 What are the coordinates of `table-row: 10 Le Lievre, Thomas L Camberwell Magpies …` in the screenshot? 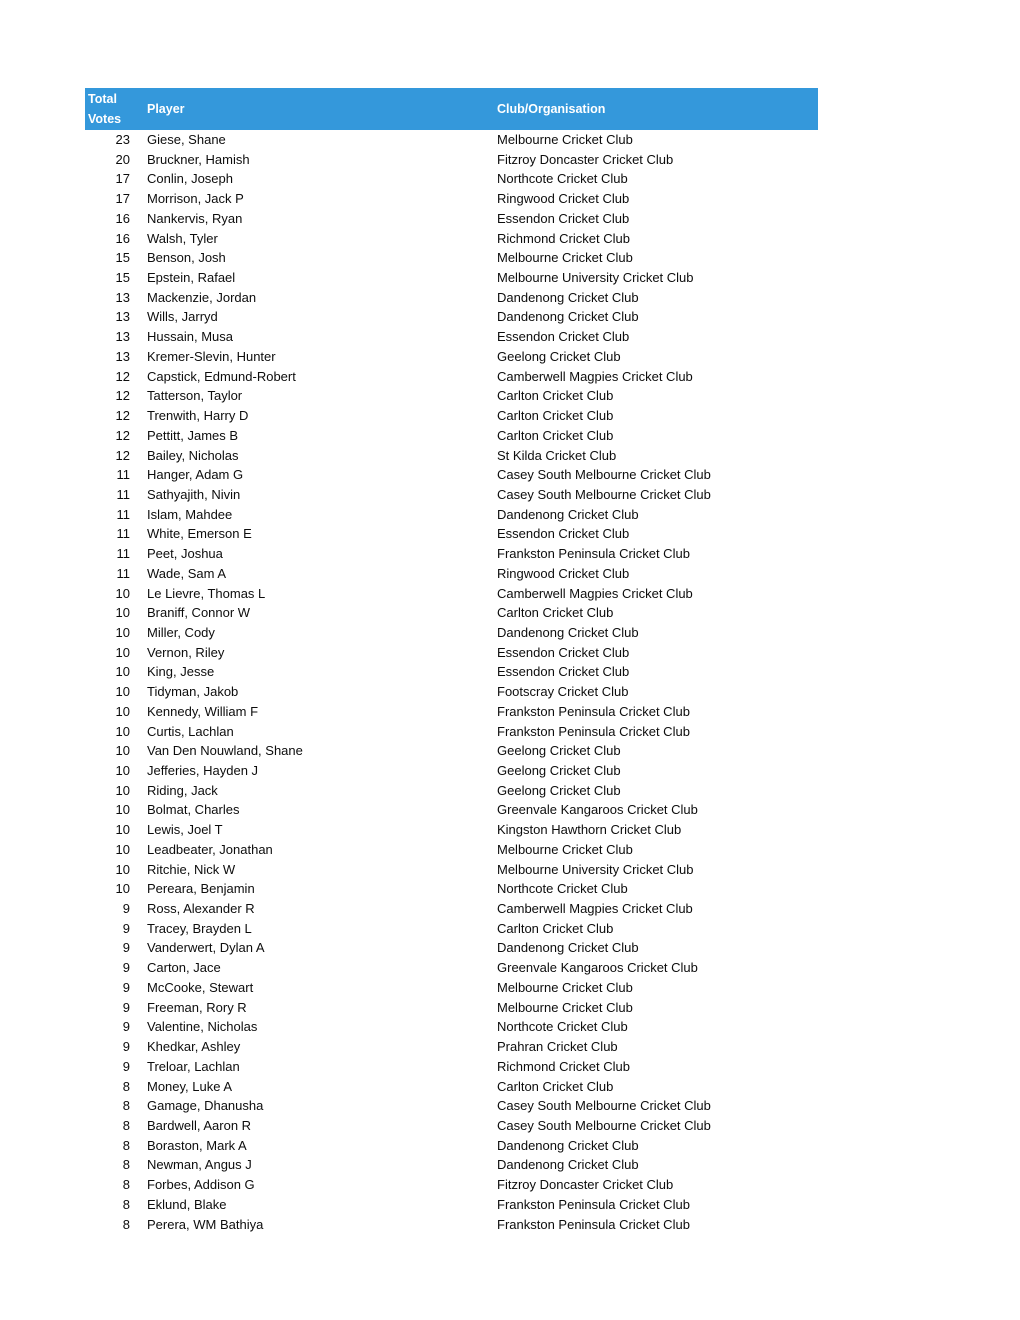 It's located at (451, 594).